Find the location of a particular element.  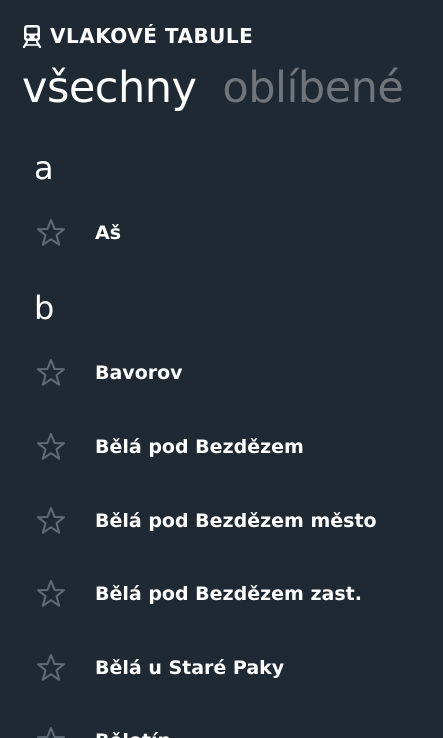

station-name: Bavorov is located at coordinates (139, 373).